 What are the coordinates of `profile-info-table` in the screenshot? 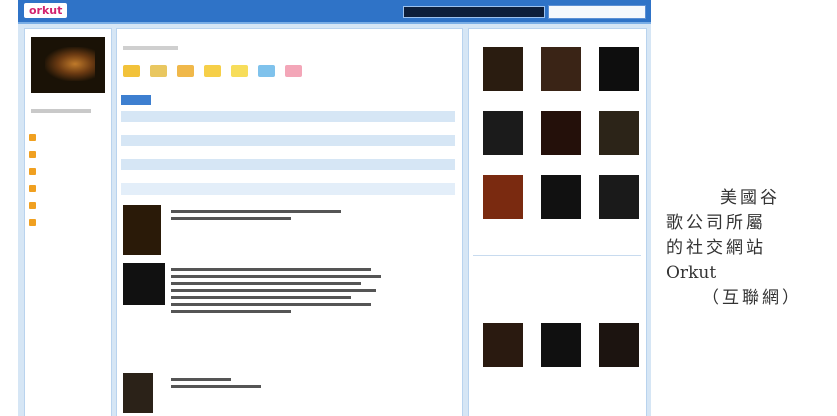 It's located at (288, 141).